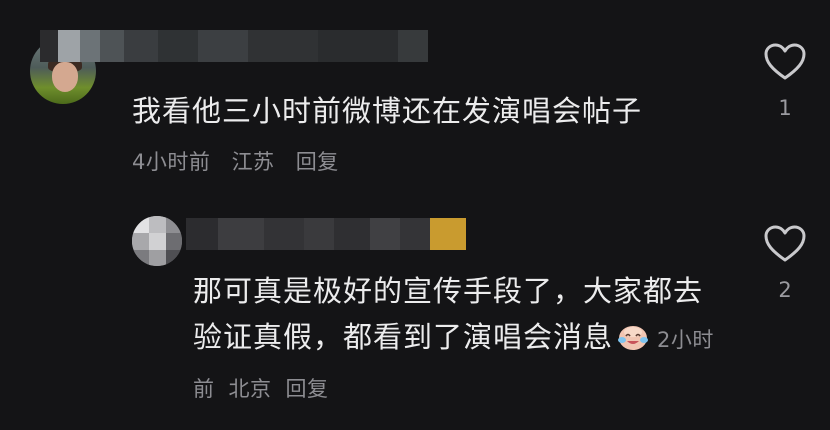  Describe the element at coordinates (785, 108) in the screenshot. I see `like-count: 1` at that location.